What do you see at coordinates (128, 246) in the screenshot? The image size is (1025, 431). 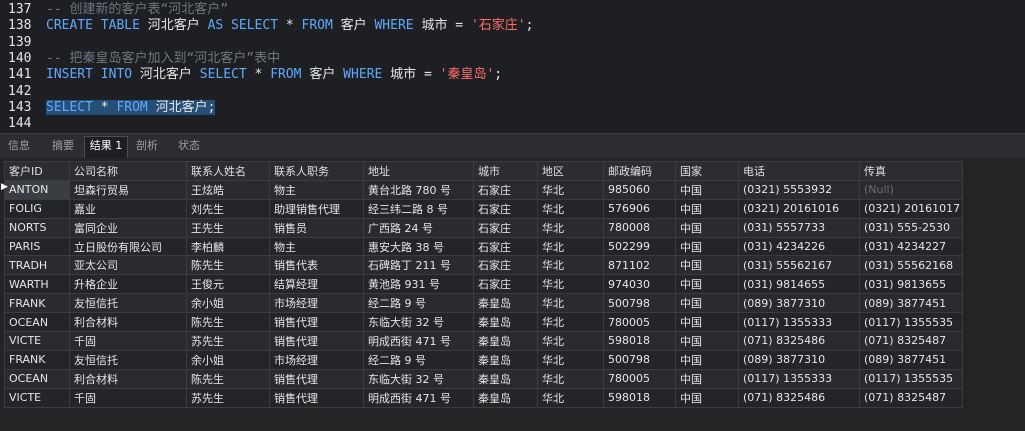 I see `table-cell: 立日股份有限公司` at bounding box center [128, 246].